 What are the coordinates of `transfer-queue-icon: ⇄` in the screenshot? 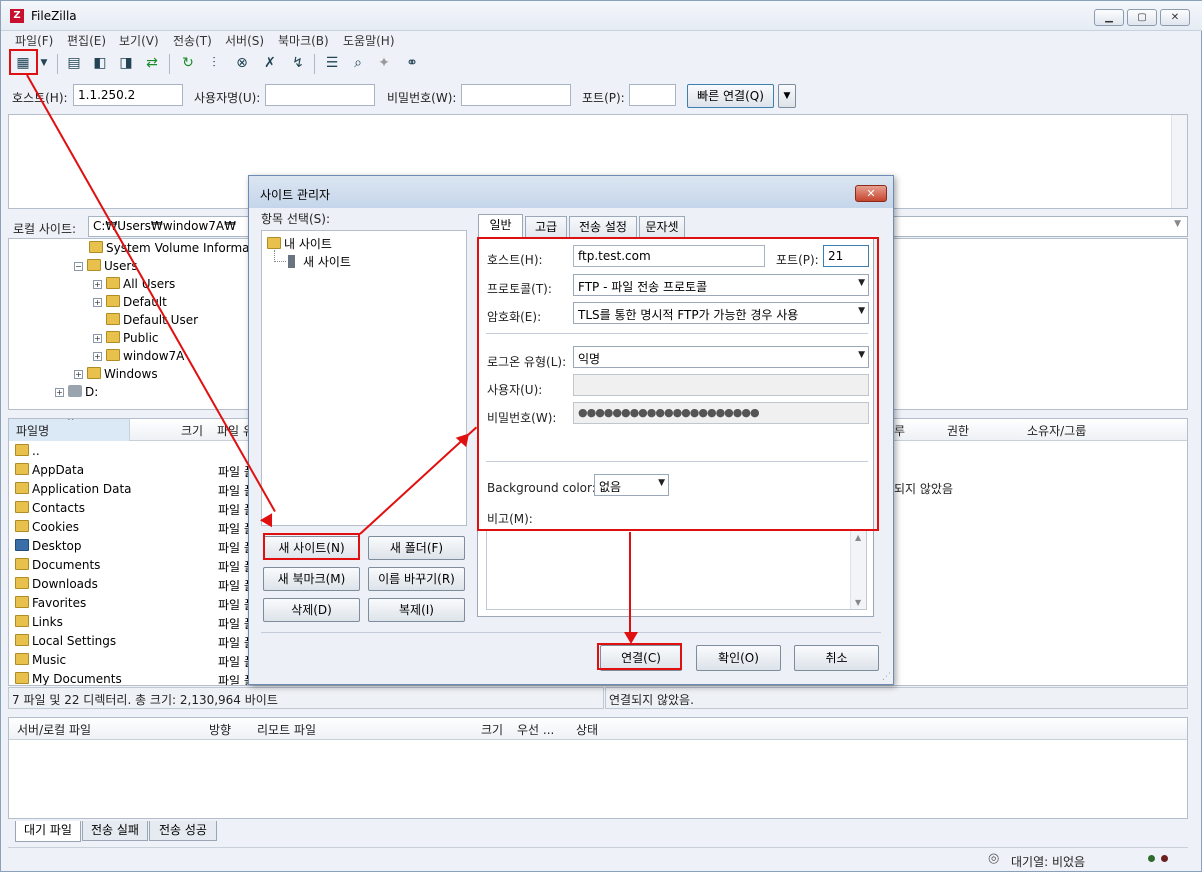 It's located at (152, 63).